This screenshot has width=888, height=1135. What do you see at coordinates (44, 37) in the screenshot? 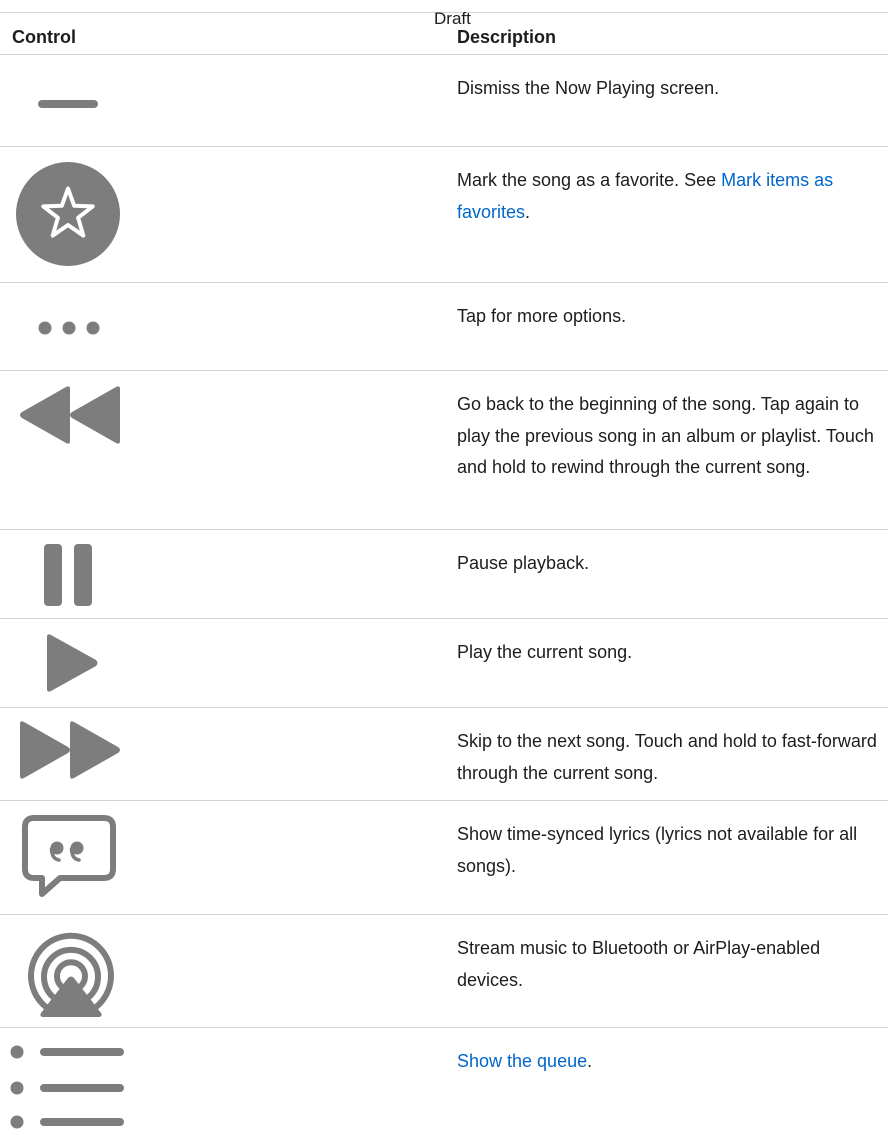
I see `control-column-header: Control` at bounding box center [44, 37].